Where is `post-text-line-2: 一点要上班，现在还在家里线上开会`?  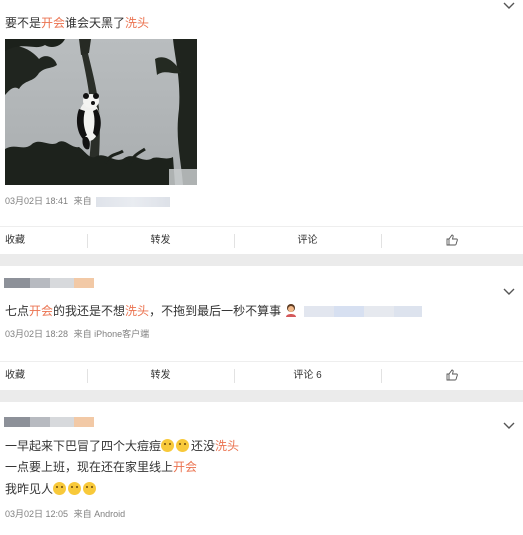 post-text-line-2: 一点要上班，现在还在家里线上开会 is located at coordinates (101, 467).